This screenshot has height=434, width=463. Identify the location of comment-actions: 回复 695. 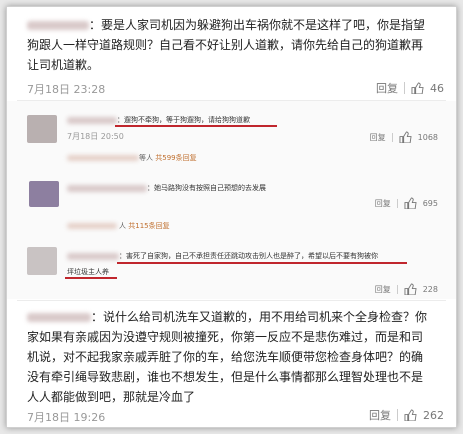
(406, 203).